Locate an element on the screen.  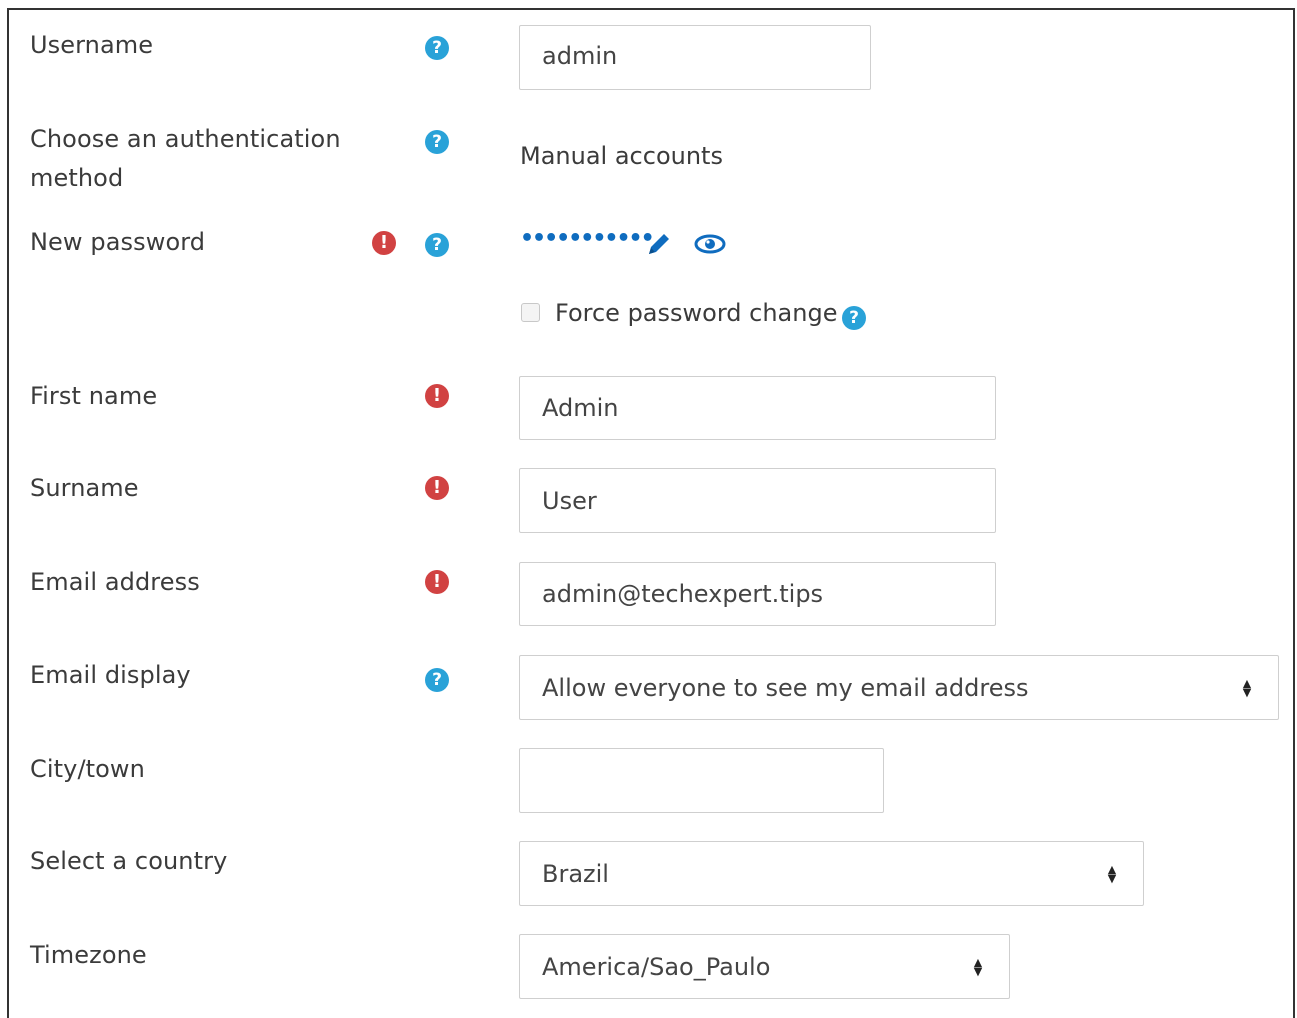
username-input: admin is located at coordinates (695, 57).